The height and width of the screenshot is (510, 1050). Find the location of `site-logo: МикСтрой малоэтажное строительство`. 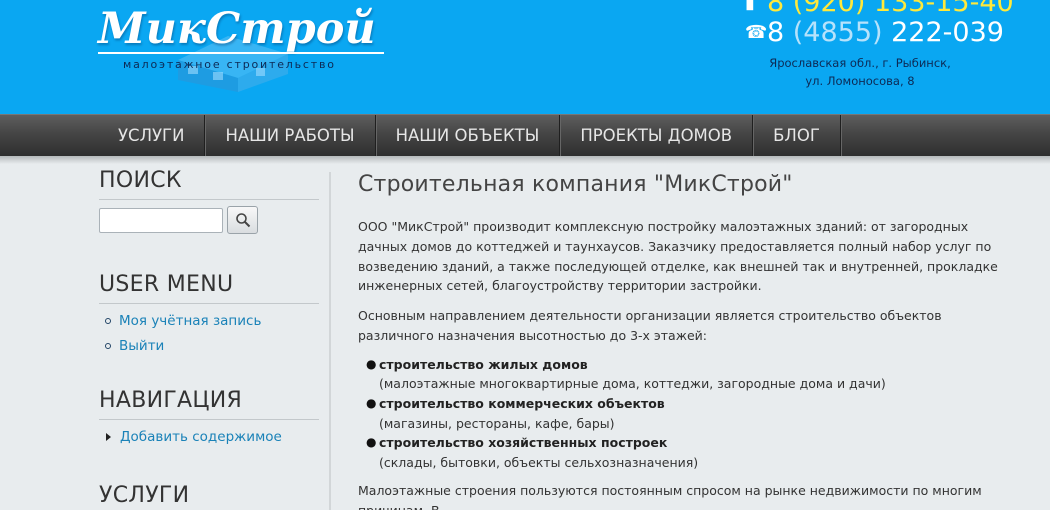

site-logo: МикСтрой малоэтажное строительство is located at coordinates (243, 50).